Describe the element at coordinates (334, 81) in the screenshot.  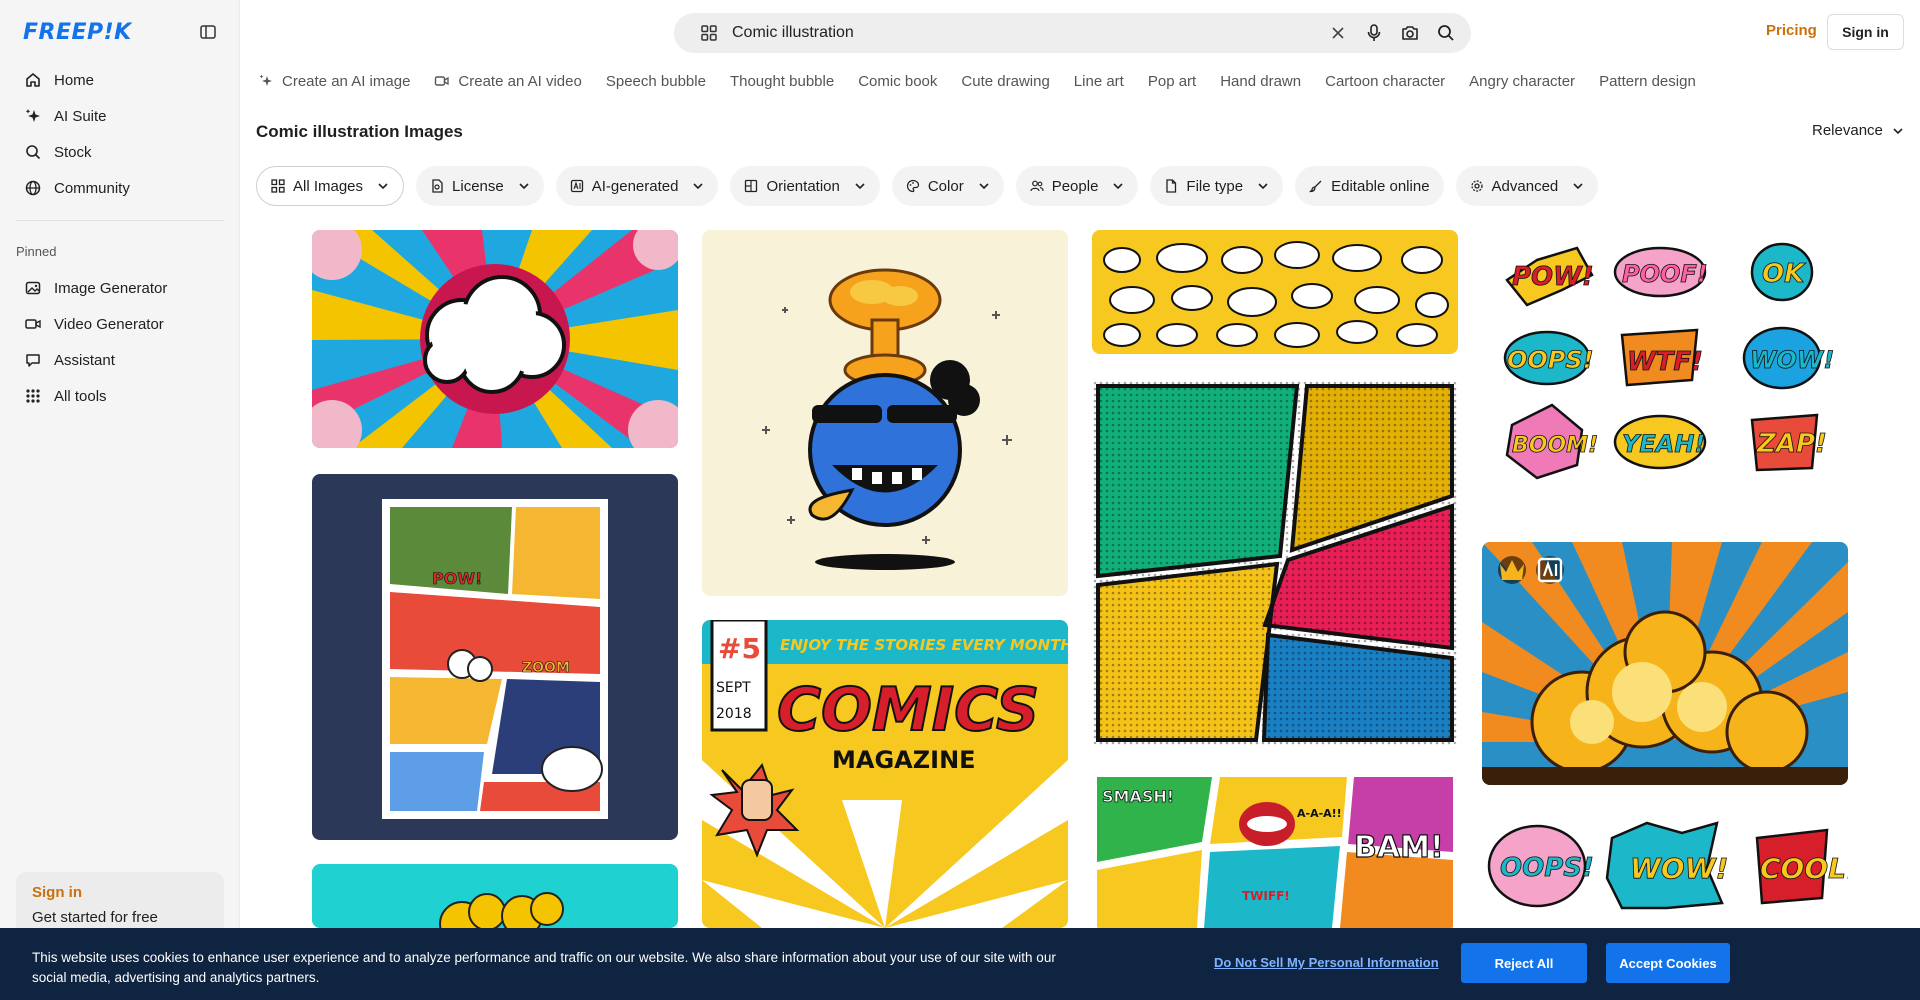
I see `suggestion-create-ai-image: Create an AI image` at that location.